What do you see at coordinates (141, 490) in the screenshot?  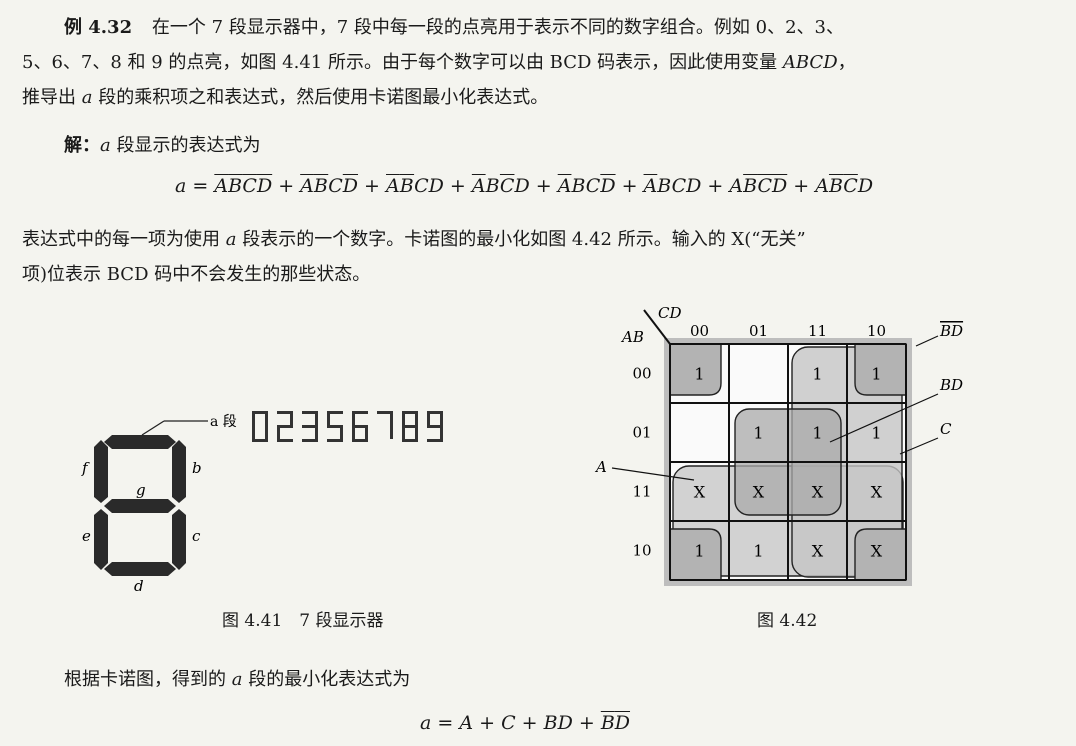 I see `seg-label-g: g` at bounding box center [141, 490].